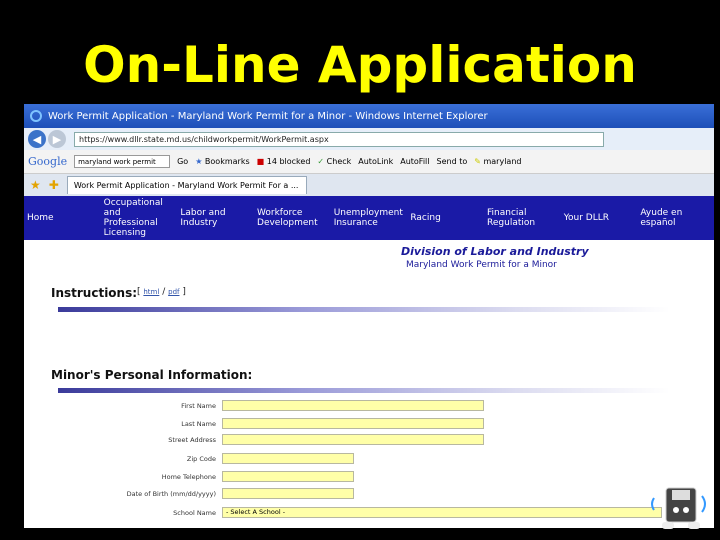  Describe the element at coordinates (215, 218) in the screenshot. I see `nav-labor-industry: Labor and Industry` at that location.